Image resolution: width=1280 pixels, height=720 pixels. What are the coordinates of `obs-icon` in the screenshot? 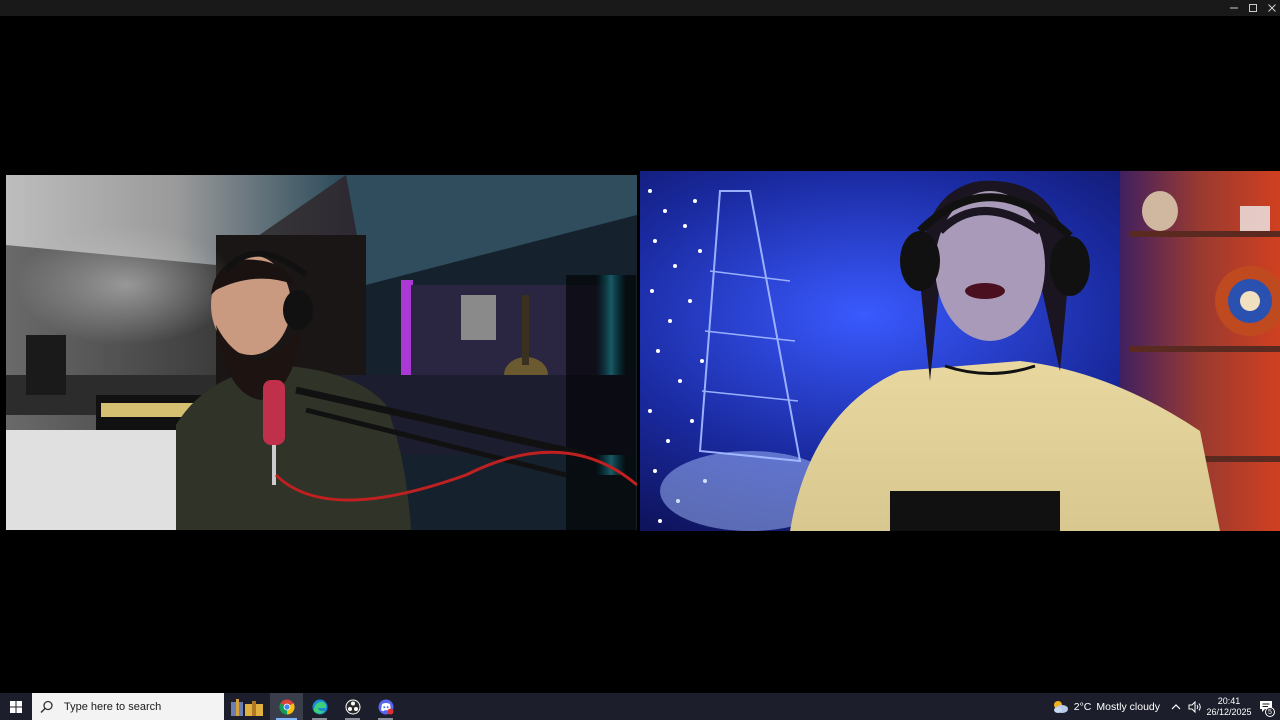 It's located at (352, 706).